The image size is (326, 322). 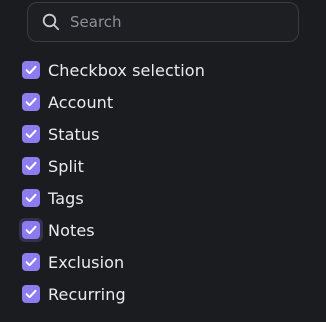 What do you see at coordinates (87, 294) in the screenshot?
I see `option-label: Recurring` at bounding box center [87, 294].